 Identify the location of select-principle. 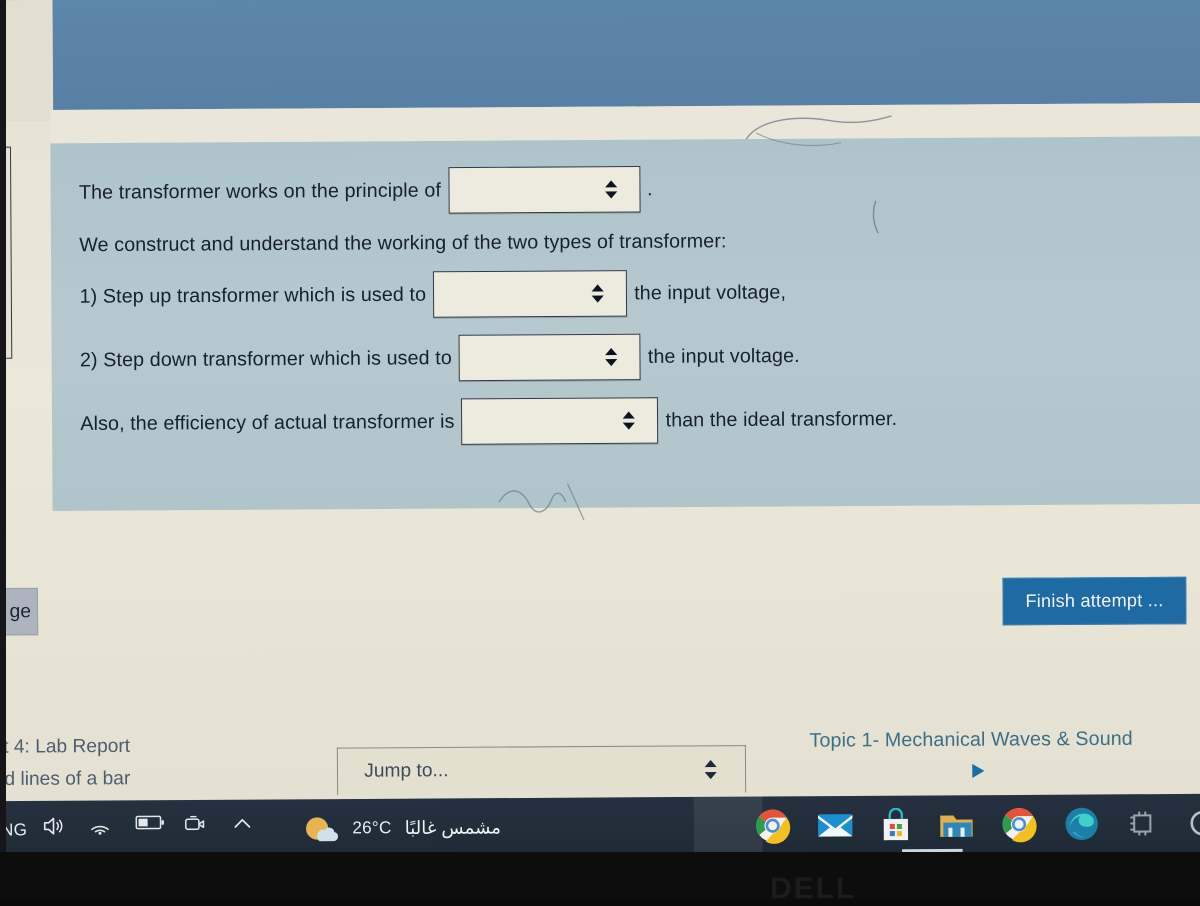
(544, 190).